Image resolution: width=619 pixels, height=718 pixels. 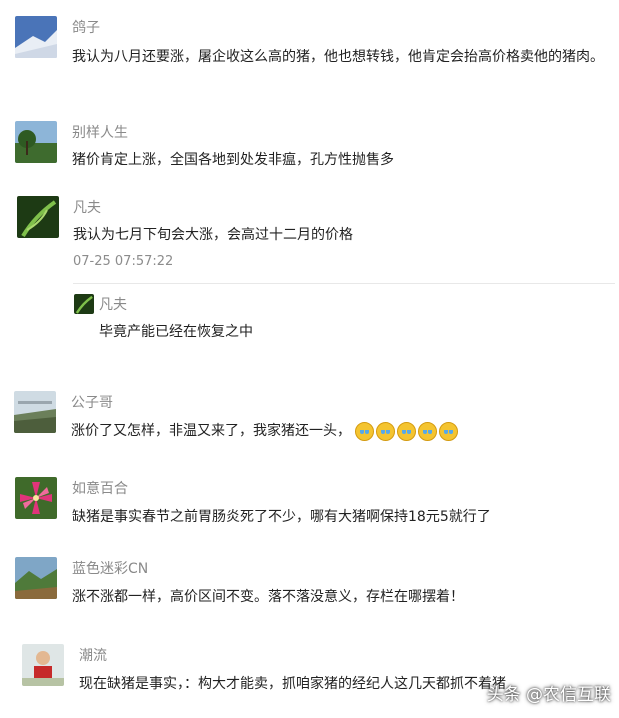 I want to click on username: 潮流, so click(x=93, y=656).